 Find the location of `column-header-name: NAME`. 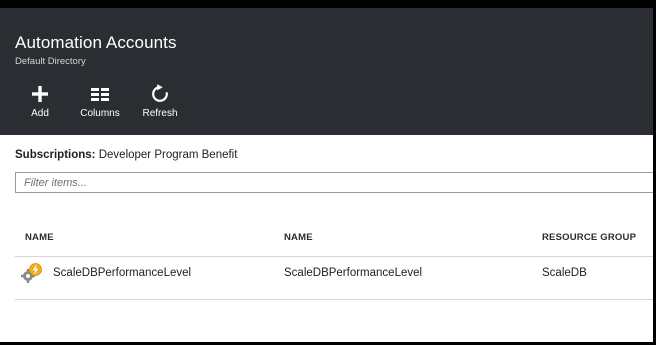

column-header-name: NAME is located at coordinates (39, 237).